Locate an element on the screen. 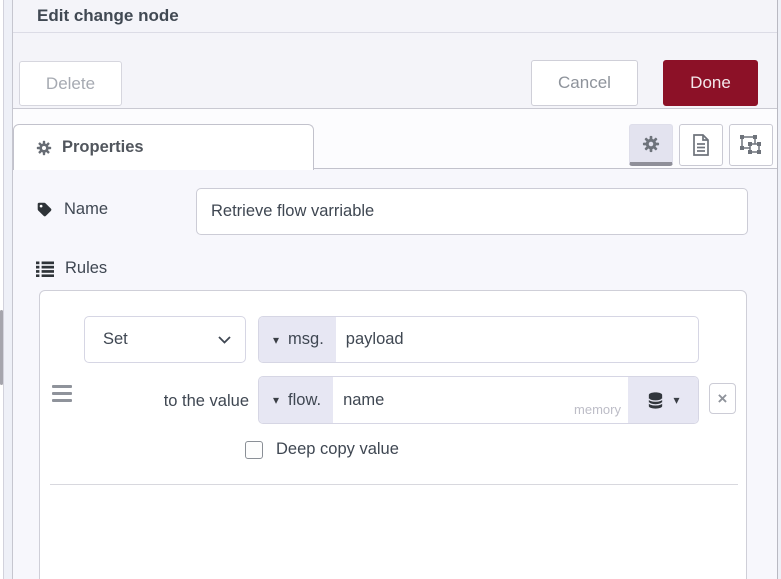  rules-label: Rules is located at coordinates (86, 268).